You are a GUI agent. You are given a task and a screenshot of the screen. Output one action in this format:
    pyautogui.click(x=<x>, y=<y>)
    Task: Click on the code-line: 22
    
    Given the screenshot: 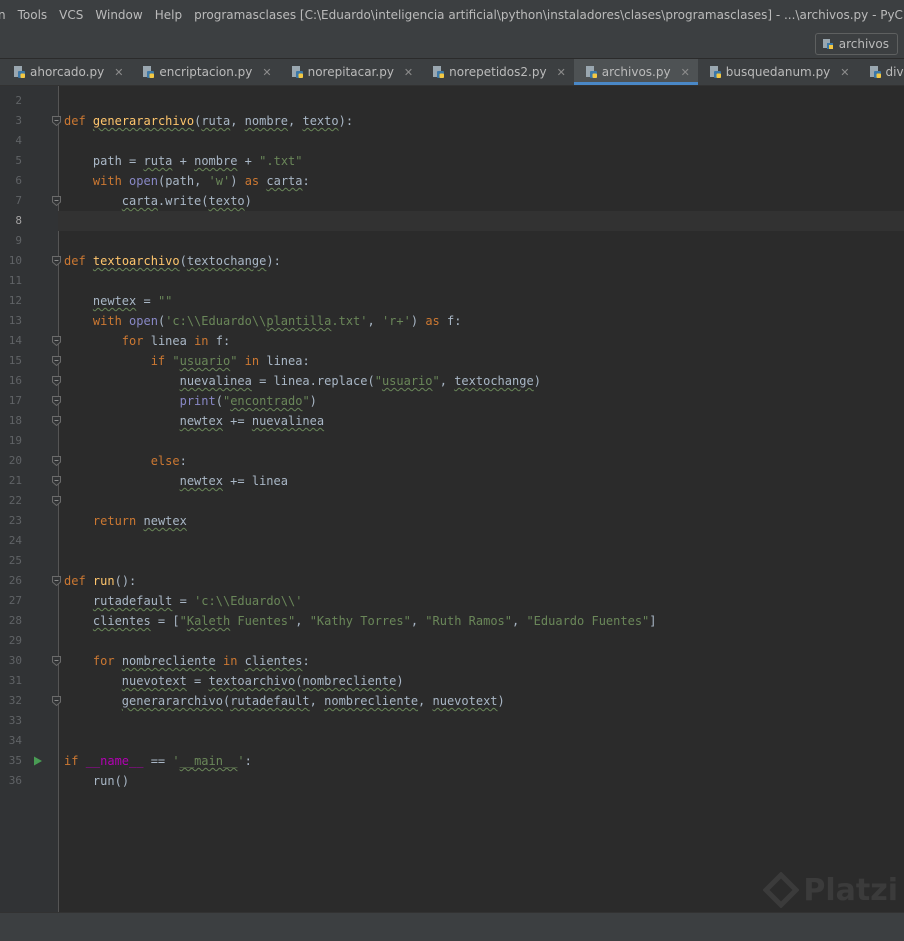 What is the action you would take?
    pyautogui.click(x=452, y=501)
    